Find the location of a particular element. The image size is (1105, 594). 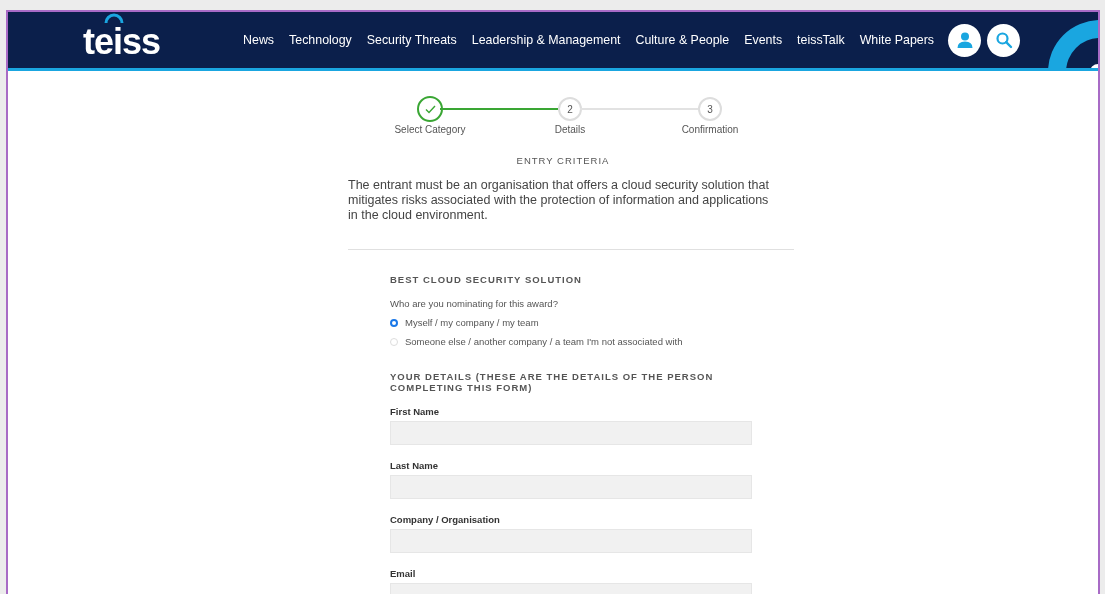

radio-option: Myself / my company / my team is located at coordinates (571, 322).